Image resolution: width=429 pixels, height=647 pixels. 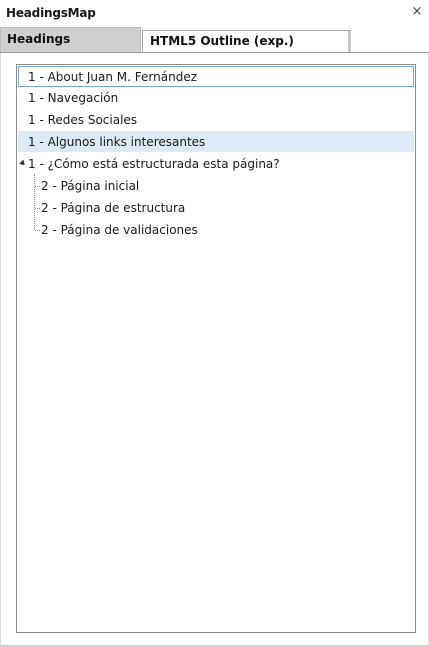 I want to click on tree-item: 2 - Página de validaciones, so click(x=216, y=230).